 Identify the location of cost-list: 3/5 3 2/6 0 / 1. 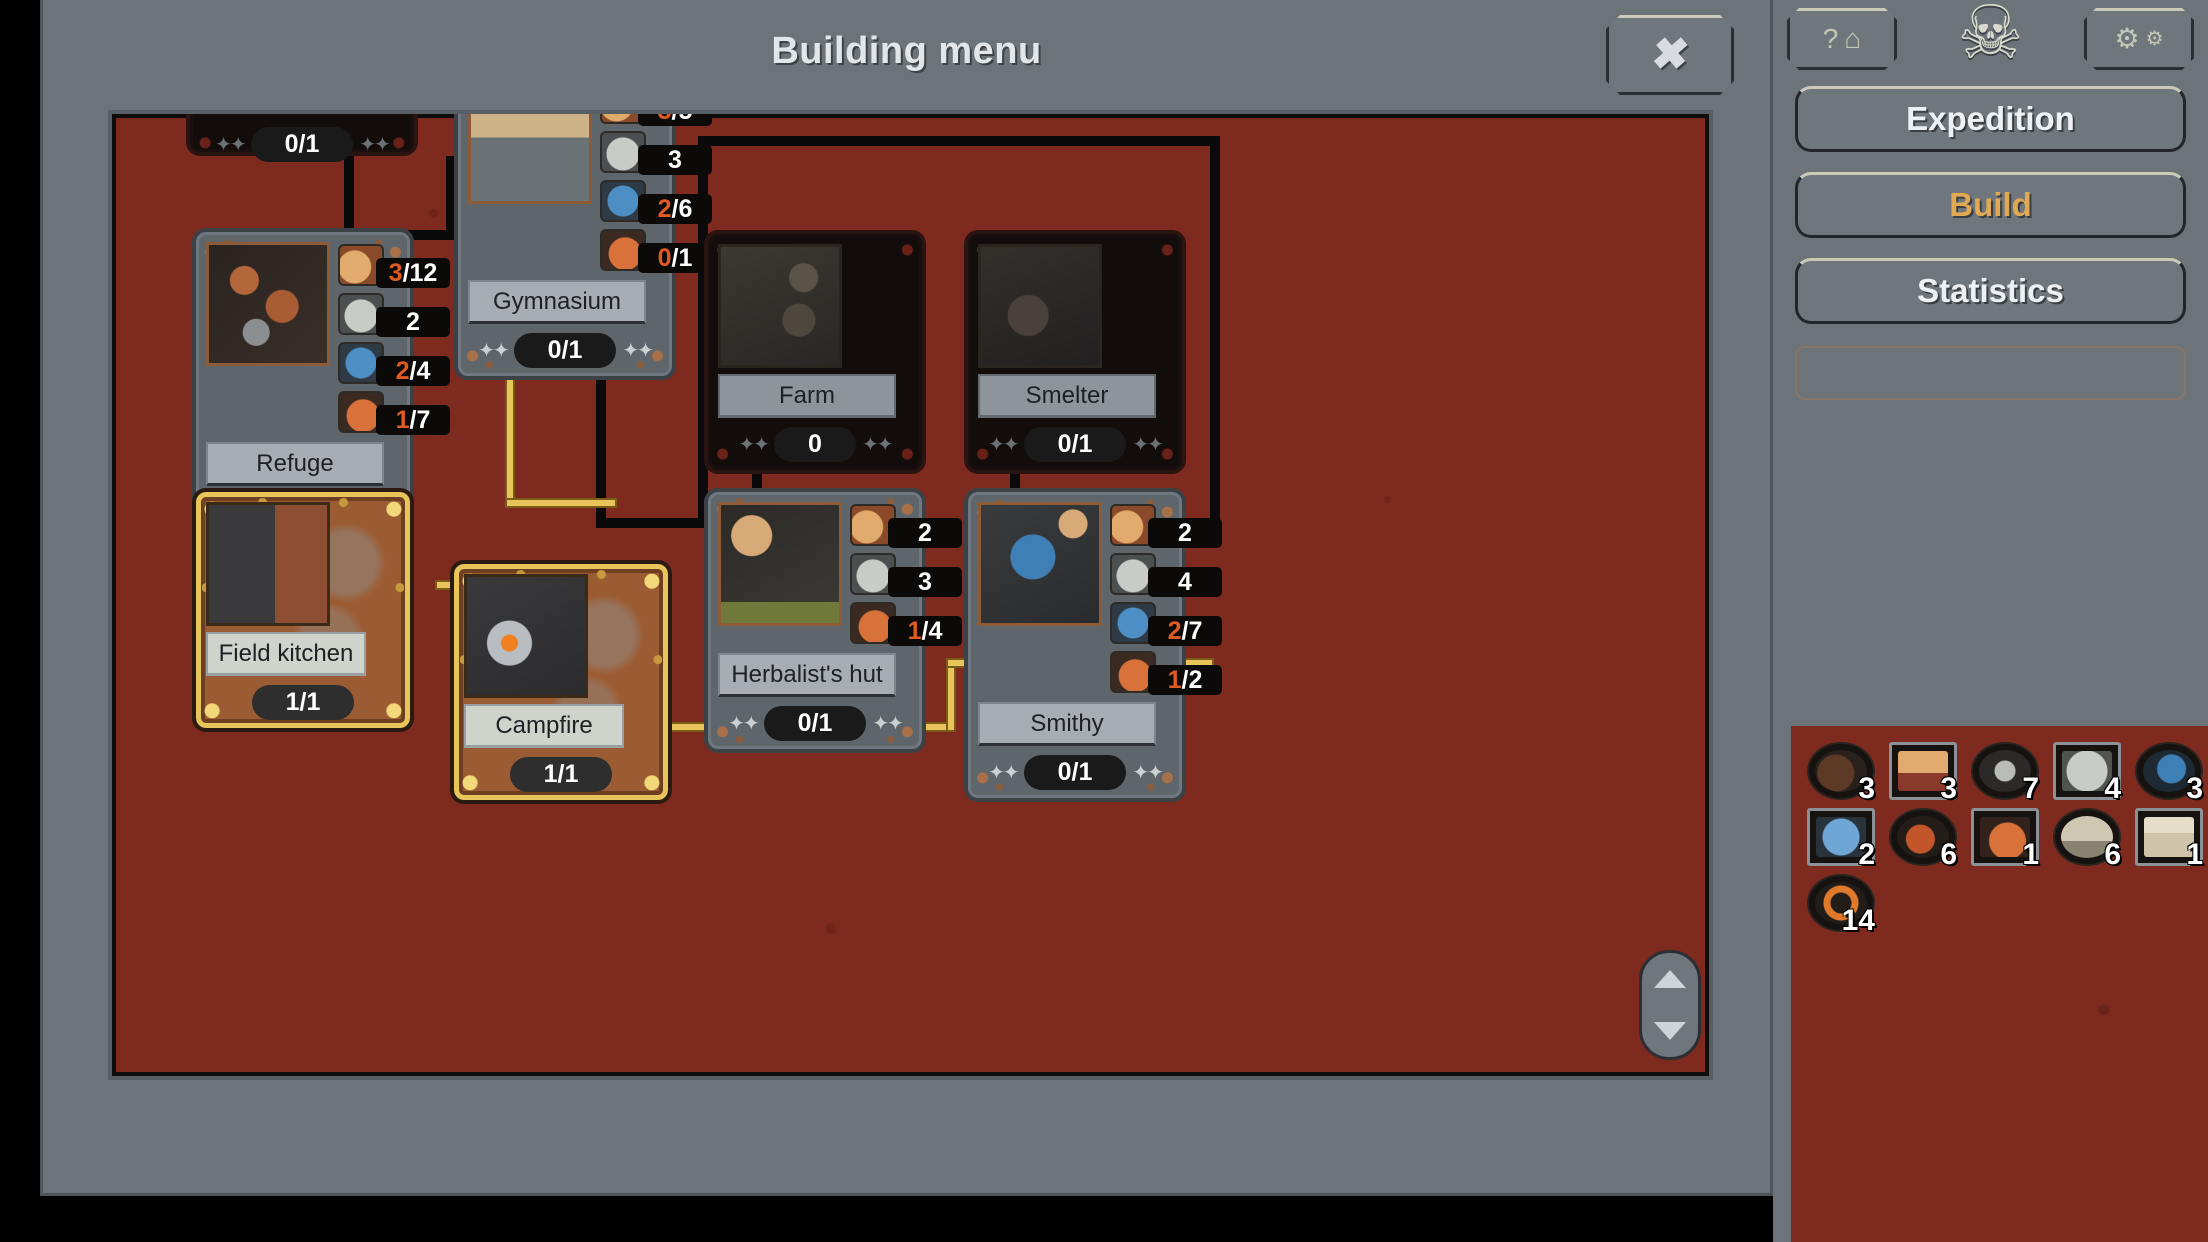
(655, 194).